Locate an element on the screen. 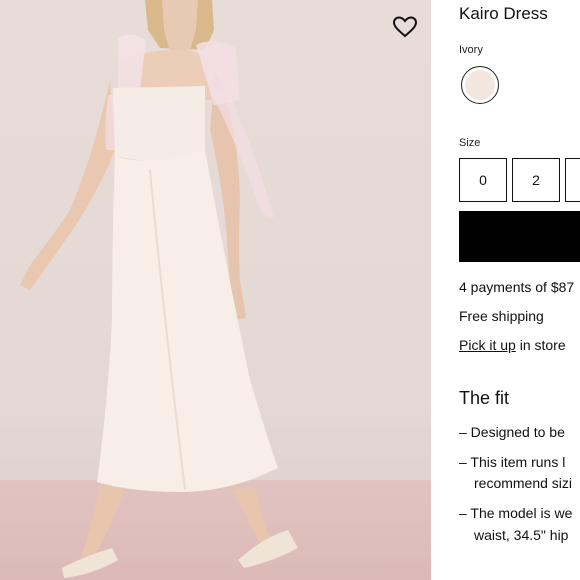 Image resolution: width=580 pixels, height=580 pixels. shipping-text: Free shipping is located at coordinates (501, 316).